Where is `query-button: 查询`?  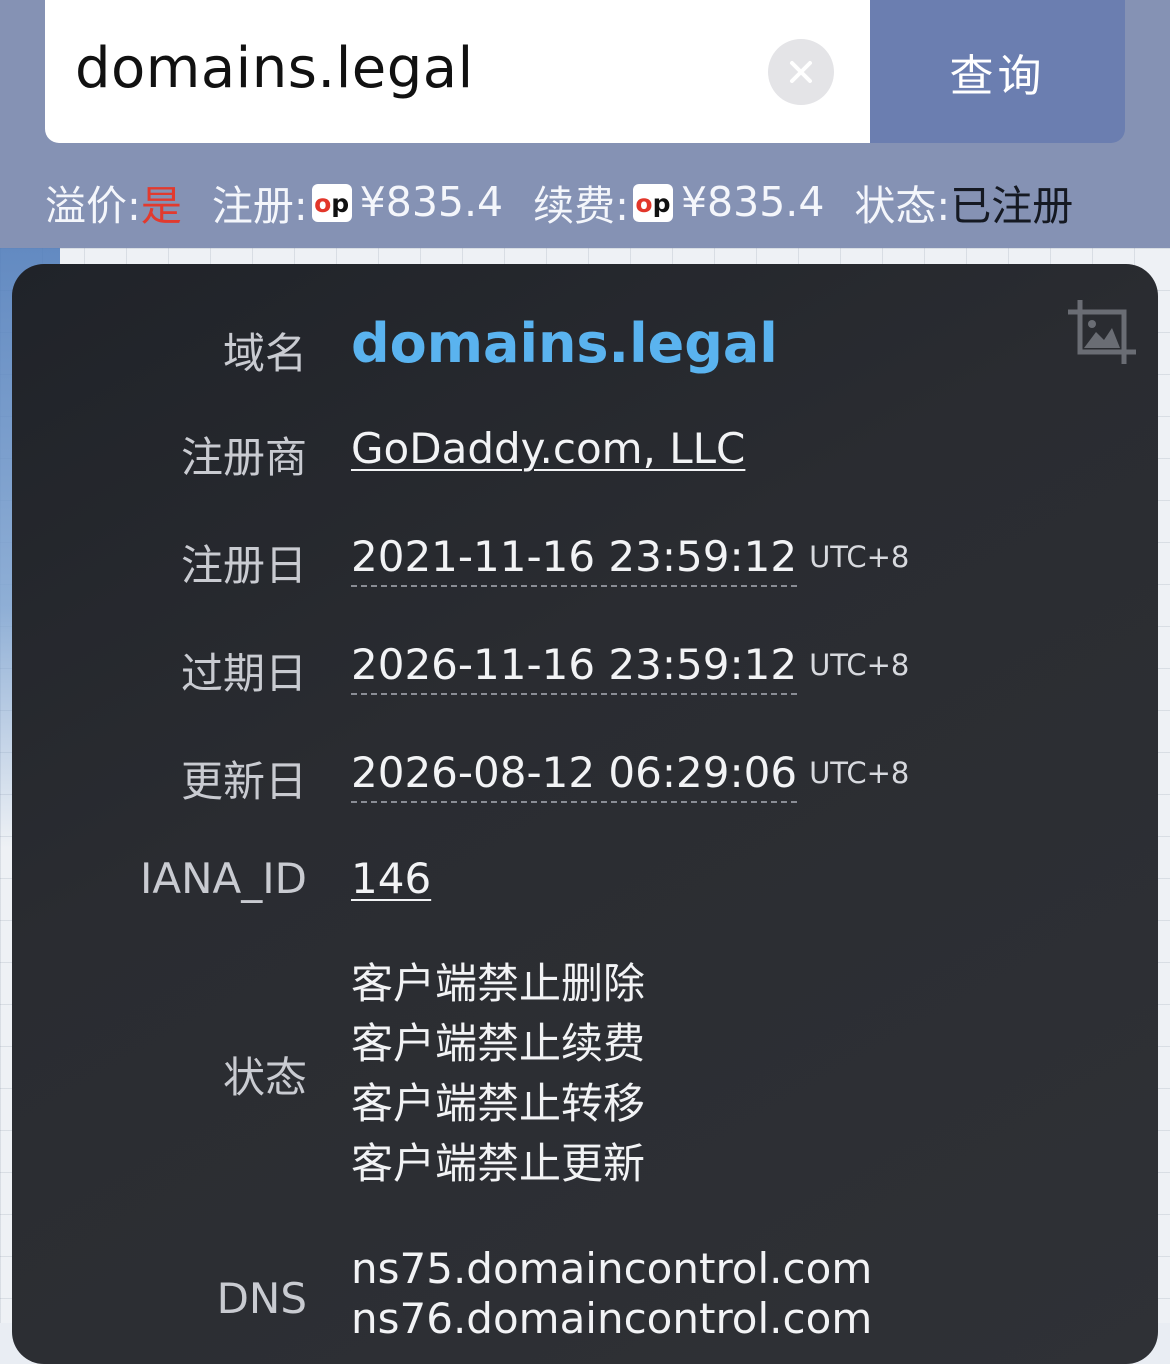 query-button: 查询 is located at coordinates (997, 71).